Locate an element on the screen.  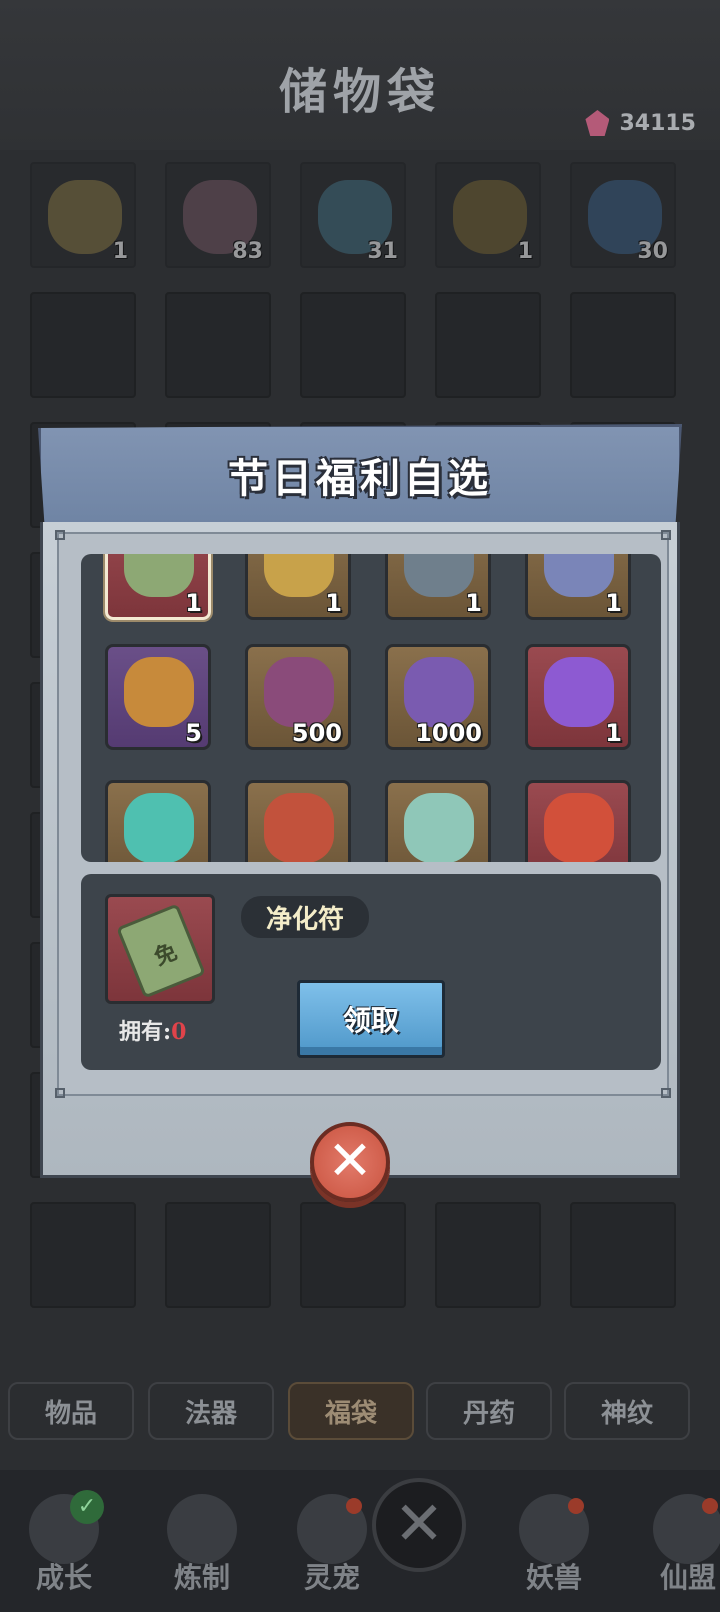
nav-label: 成长 is located at coordinates (63, 1577).